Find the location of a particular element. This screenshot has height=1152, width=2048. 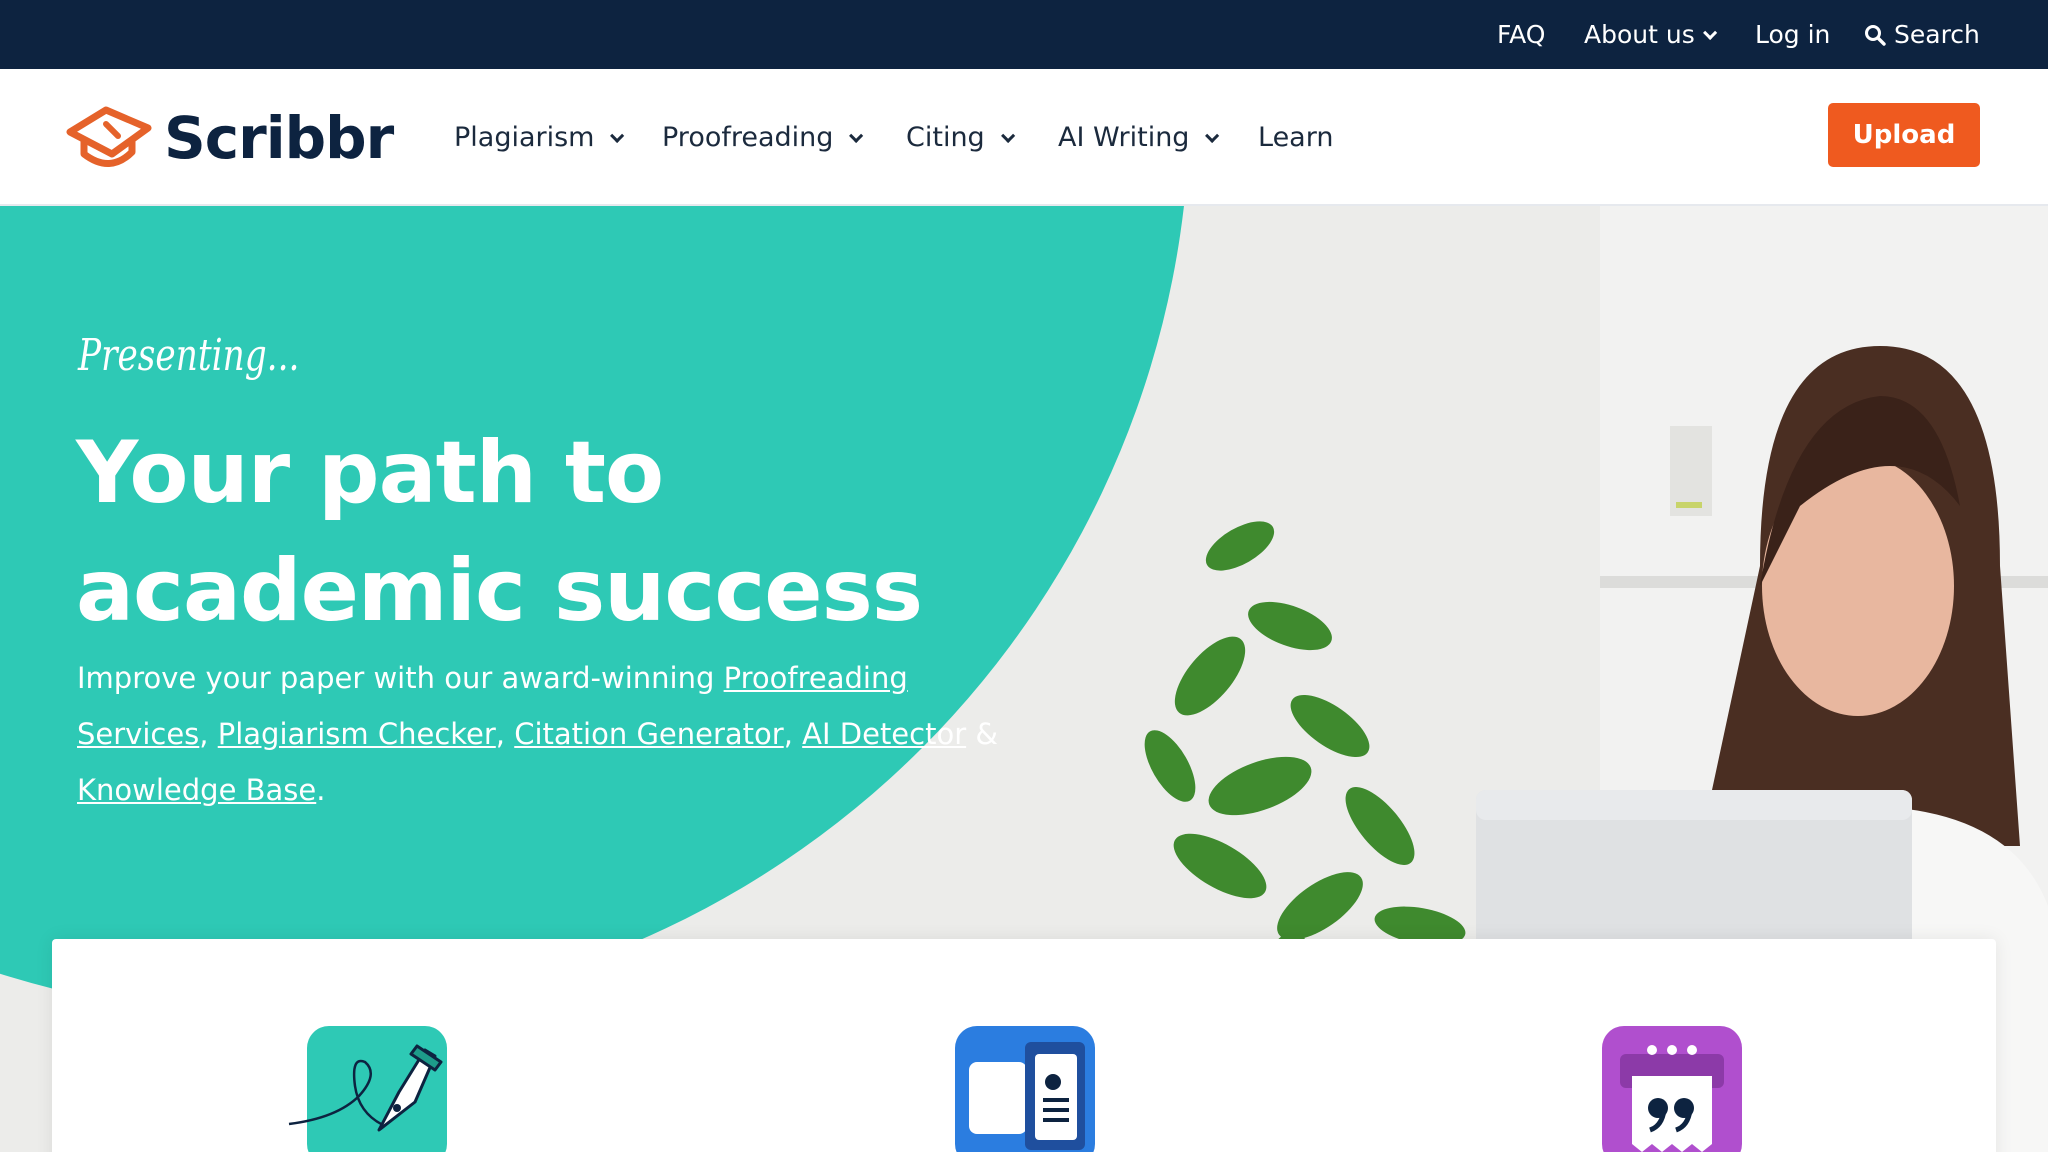

nav-citing: Citing is located at coordinates (960, 137).